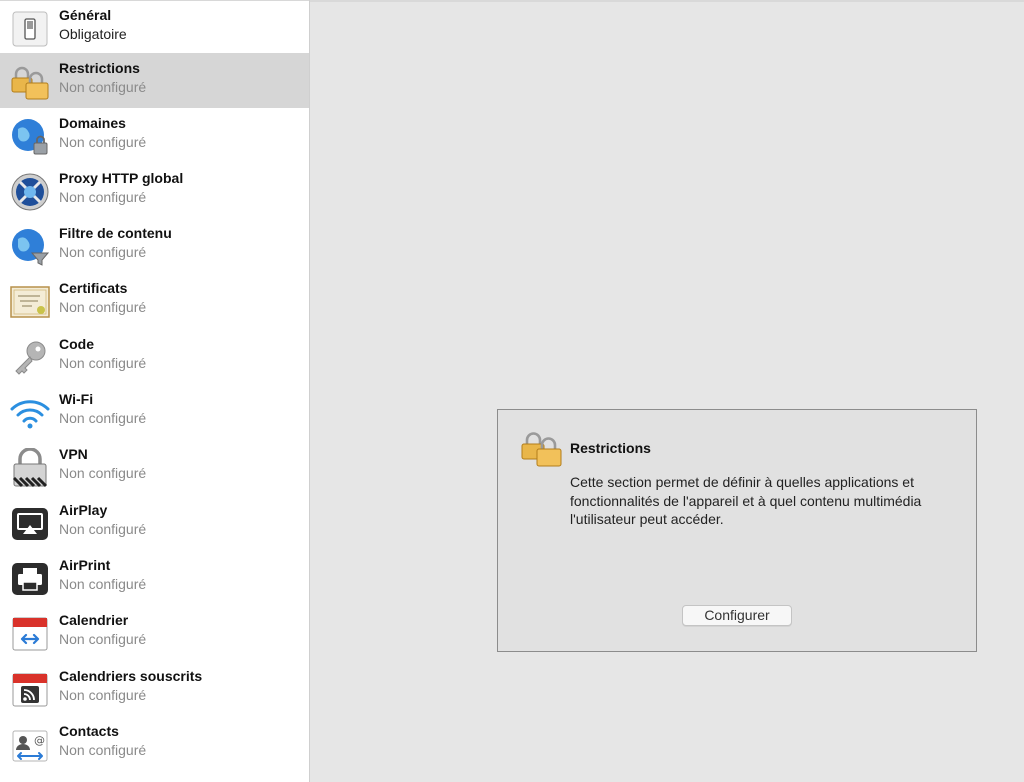 This screenshot has height=782, width=1024. What do you see at coordinates (94, 620) in the screenshot?
I see `sidebar-item-title: Calendrier` at bounding box center [94, 620].